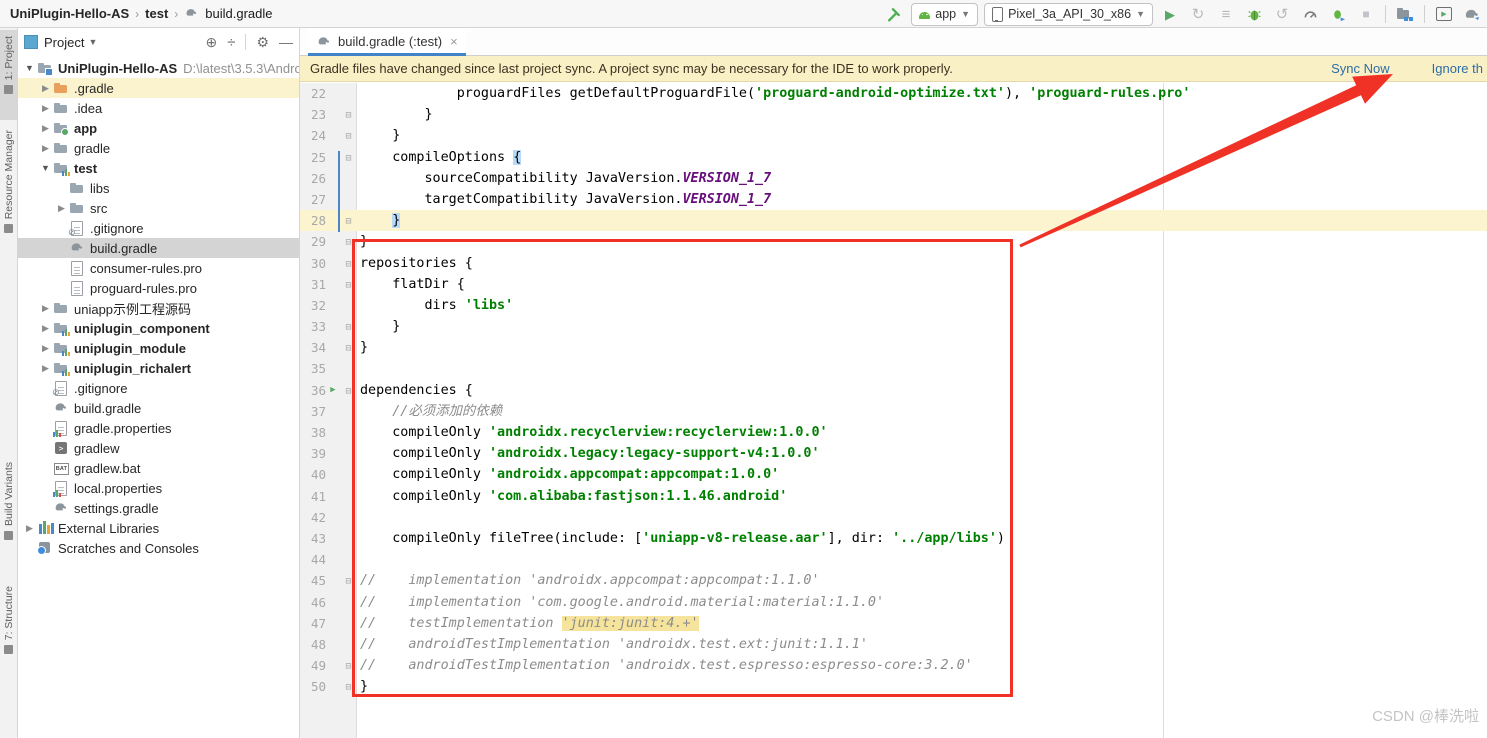 This screenshot has width=1487, height=738. Describe the element at coordinates (8, 494) in the screenshot. I see `strip-item-label: Build Variants` at that location.